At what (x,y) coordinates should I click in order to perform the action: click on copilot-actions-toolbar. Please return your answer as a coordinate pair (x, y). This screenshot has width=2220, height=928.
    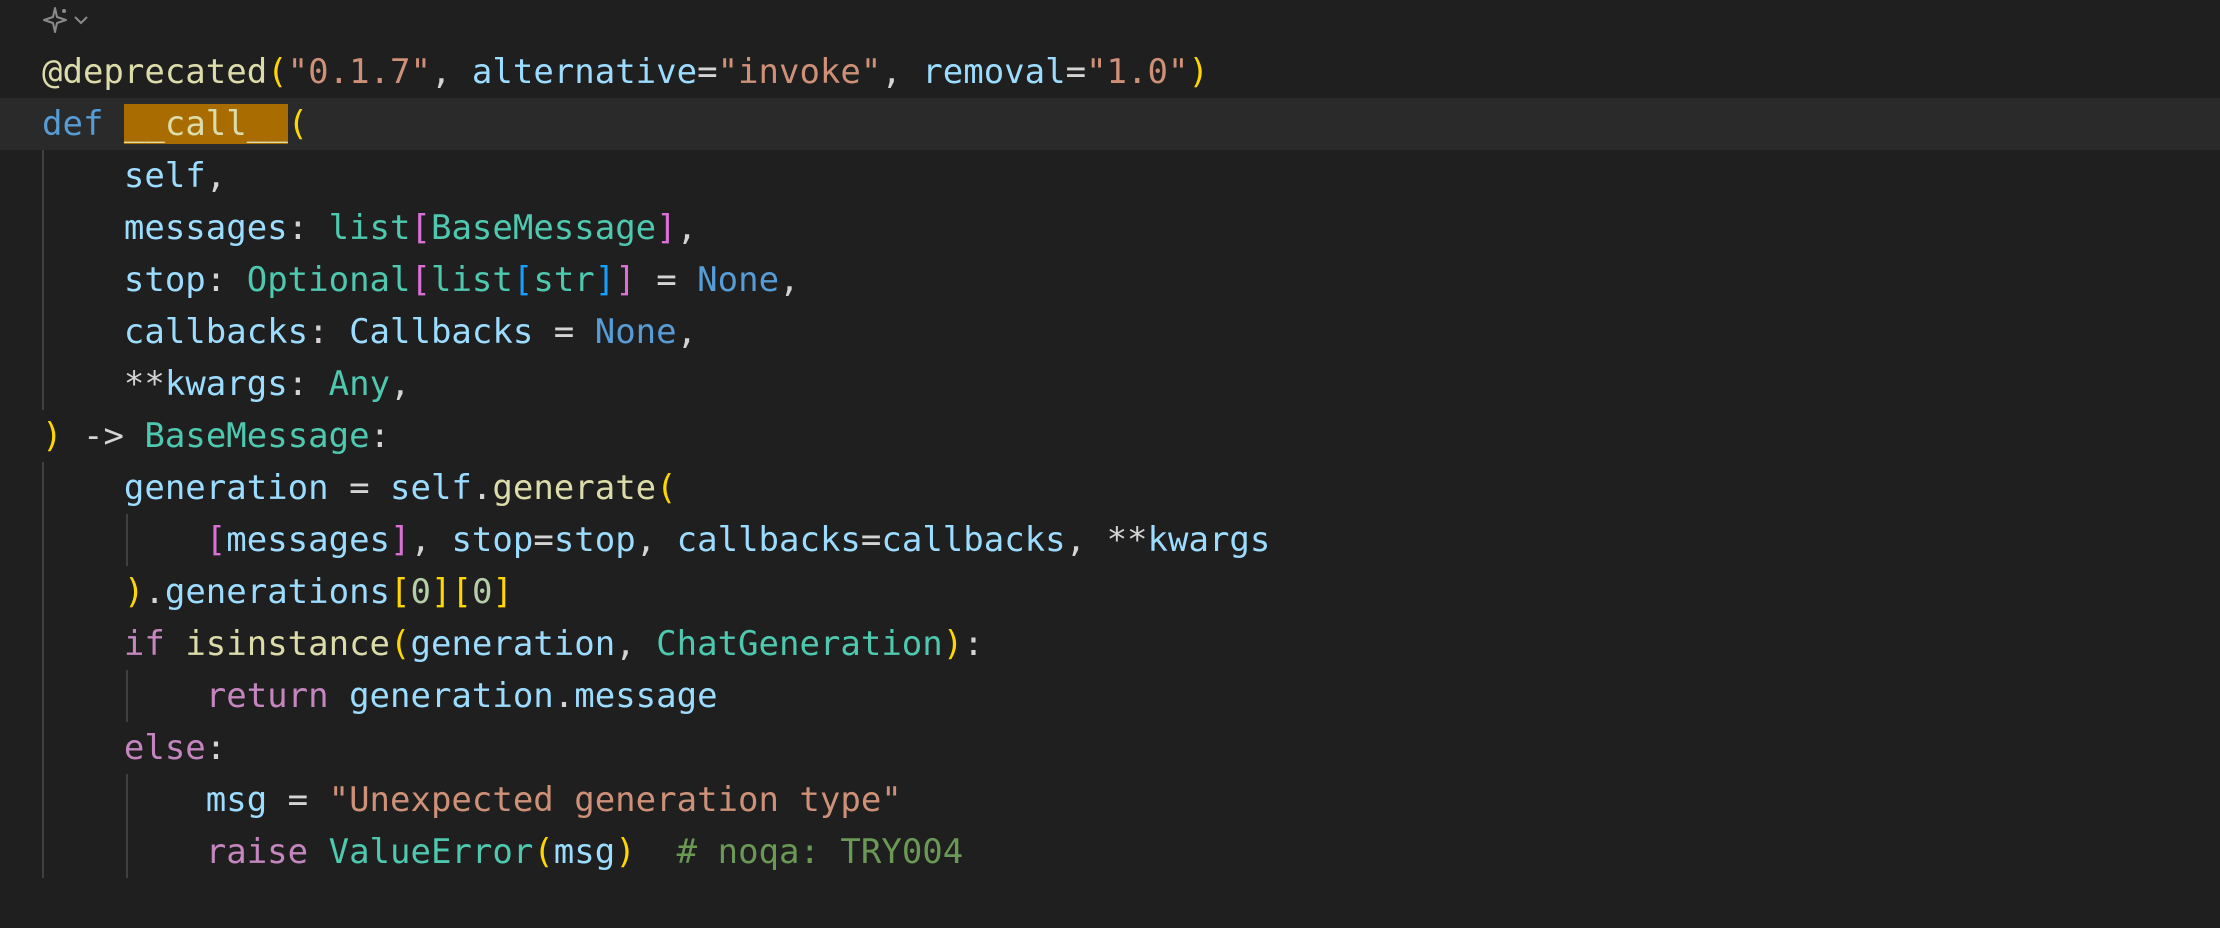
    Looking at the image, I should click on (65, 20).